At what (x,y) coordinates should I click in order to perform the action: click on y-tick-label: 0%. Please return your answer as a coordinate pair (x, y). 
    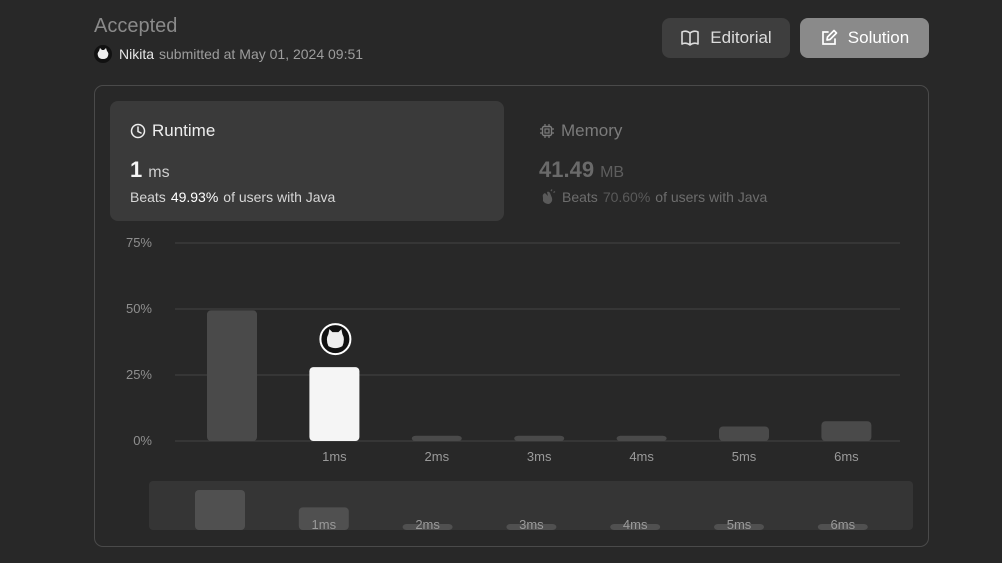
    Looking at the image, I should click on (142, 440).